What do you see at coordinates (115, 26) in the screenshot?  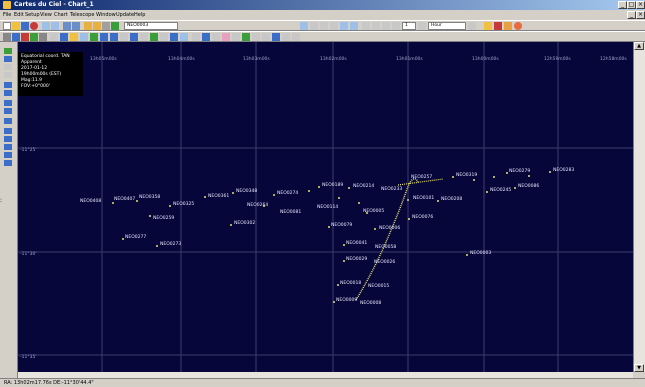 I see `identify-icon` at bounding box center [115, 26].